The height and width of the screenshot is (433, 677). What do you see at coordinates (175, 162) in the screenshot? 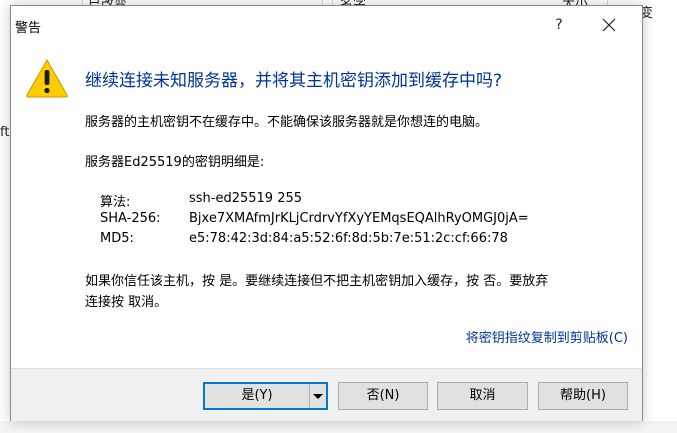
I see `key-details-intro: 服务器Ed25519的密钥明细是:` at bounding box center [175, 162].